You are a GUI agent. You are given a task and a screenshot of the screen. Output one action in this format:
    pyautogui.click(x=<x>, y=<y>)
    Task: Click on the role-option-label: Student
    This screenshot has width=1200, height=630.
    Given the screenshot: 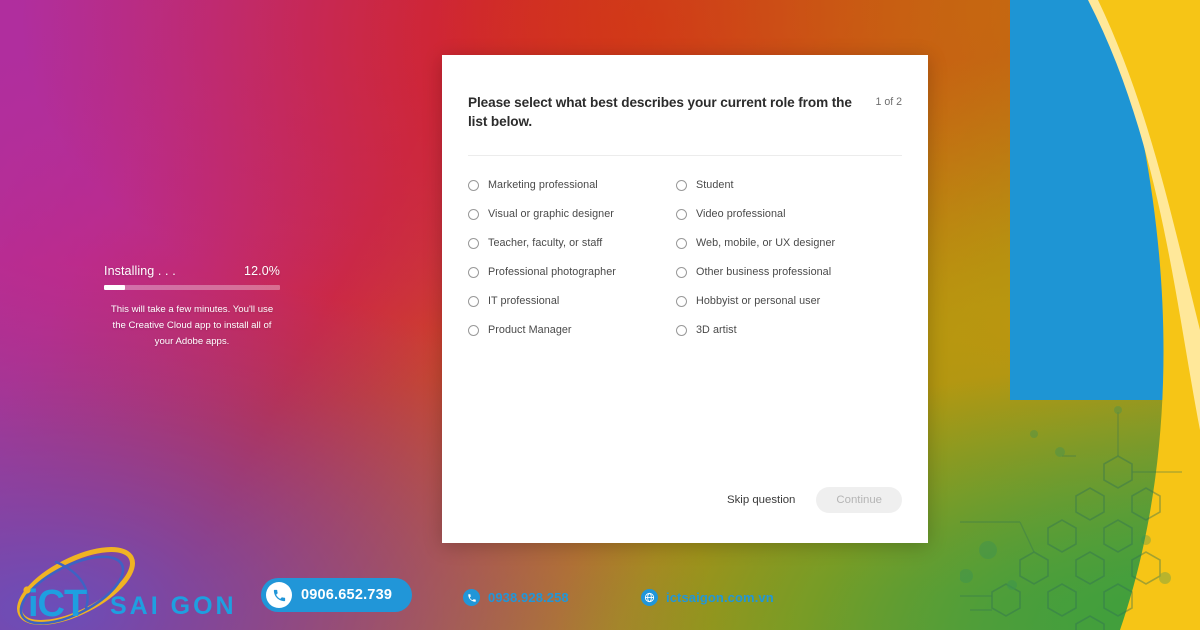 What is the action you would take?
    pyautogui.click(x=715, y=185)
    